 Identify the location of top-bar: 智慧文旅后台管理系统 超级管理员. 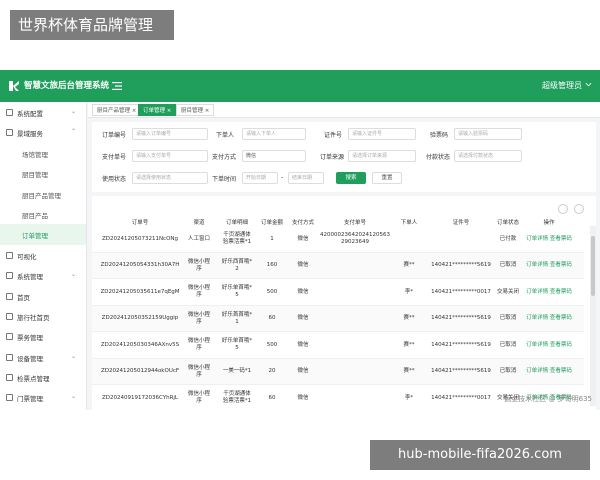
(300, 86).